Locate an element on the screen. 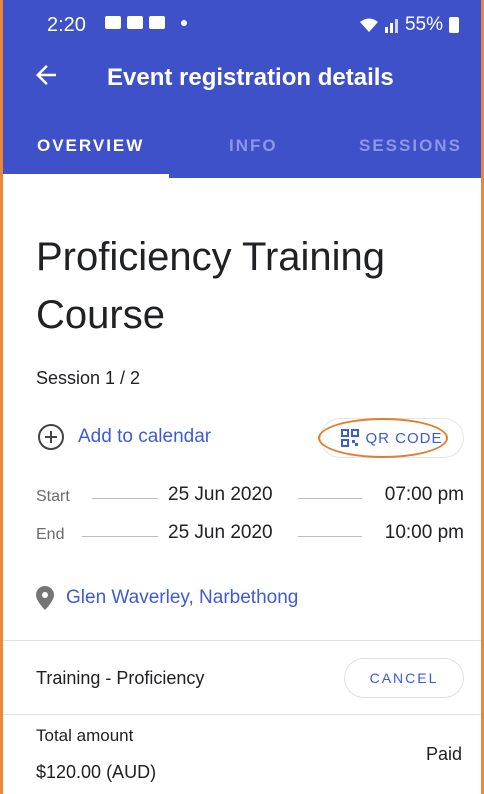 The height and width of the screenshot is (794, 484). course-title: Proficiency Training Course is located at coordinates (211, 286).